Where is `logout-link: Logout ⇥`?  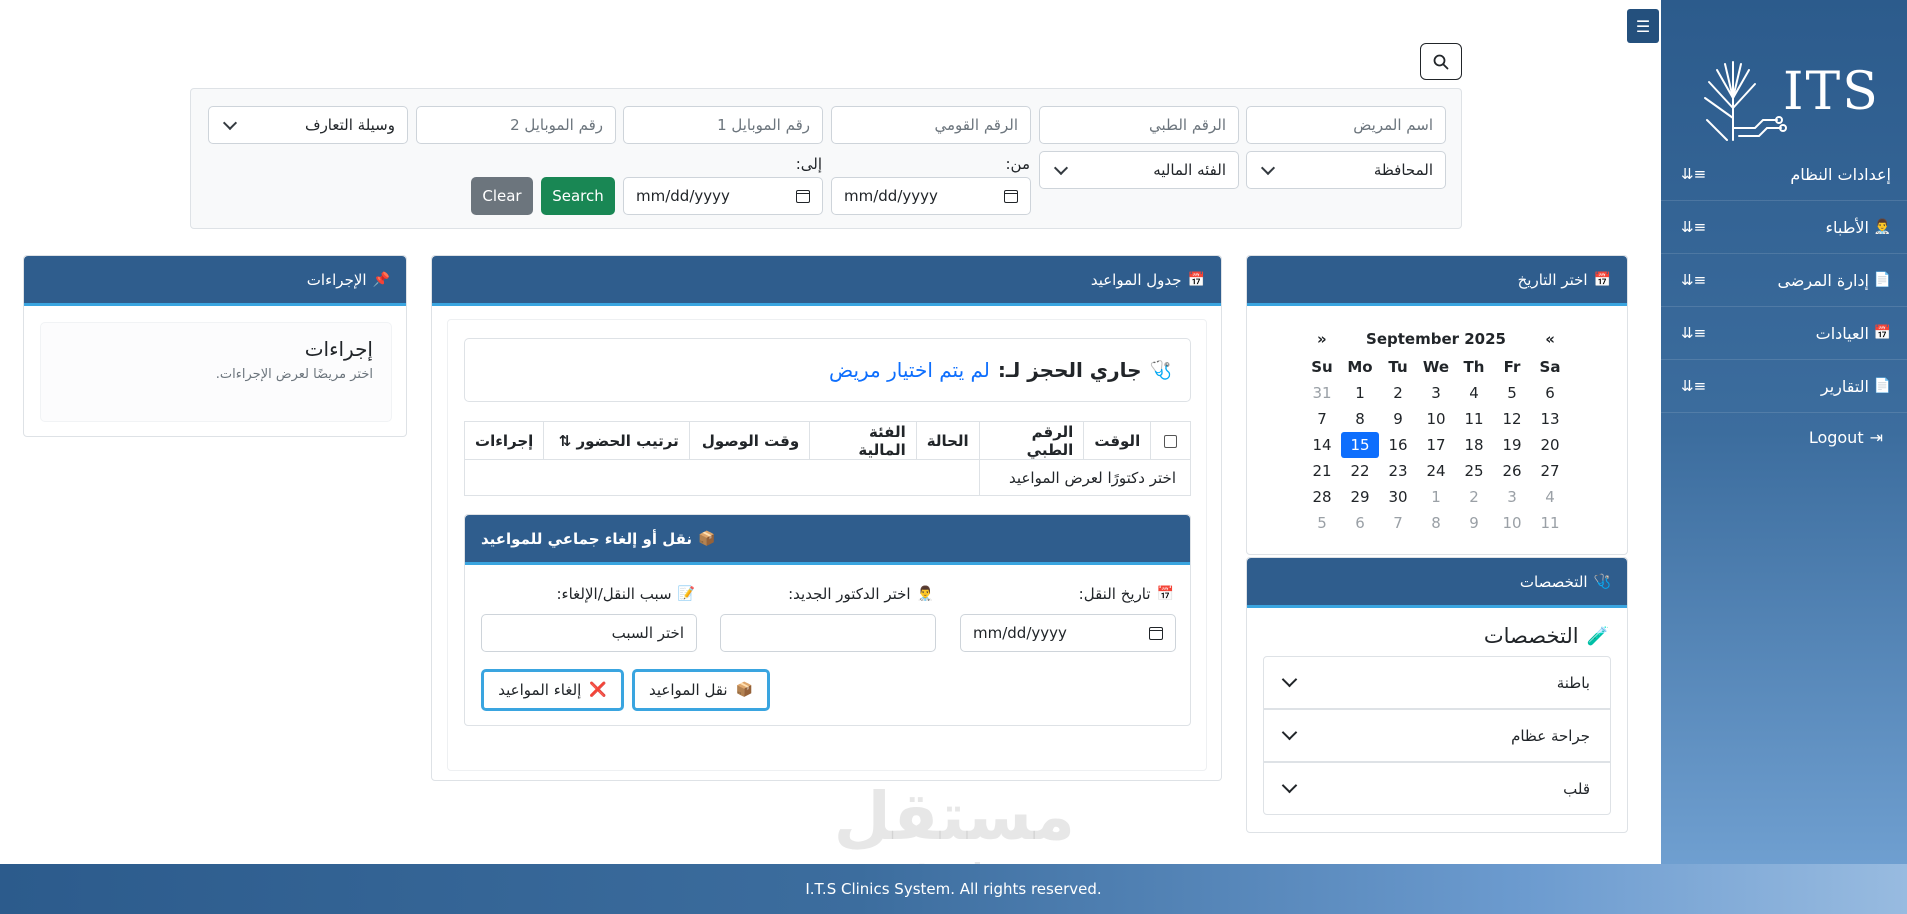
logout-link: Logout ⇥ is located at coordinates (1846, 437).